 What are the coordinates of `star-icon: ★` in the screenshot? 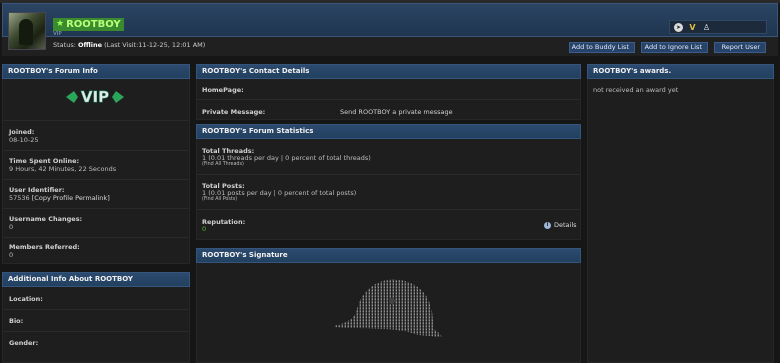 It's located at (60, 24).